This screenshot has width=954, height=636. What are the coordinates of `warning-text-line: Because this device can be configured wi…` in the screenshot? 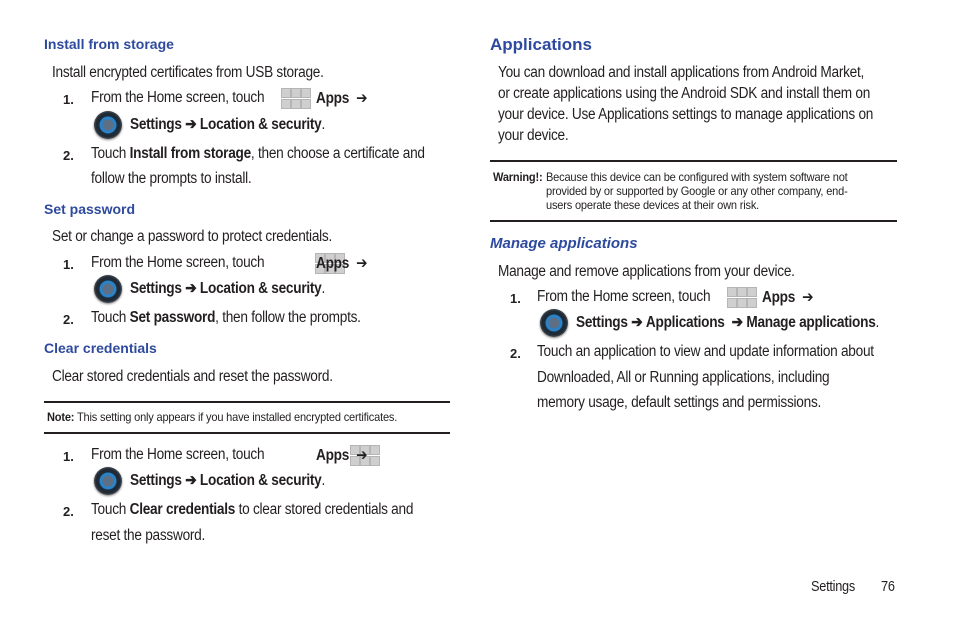 It's located at (697, 177).